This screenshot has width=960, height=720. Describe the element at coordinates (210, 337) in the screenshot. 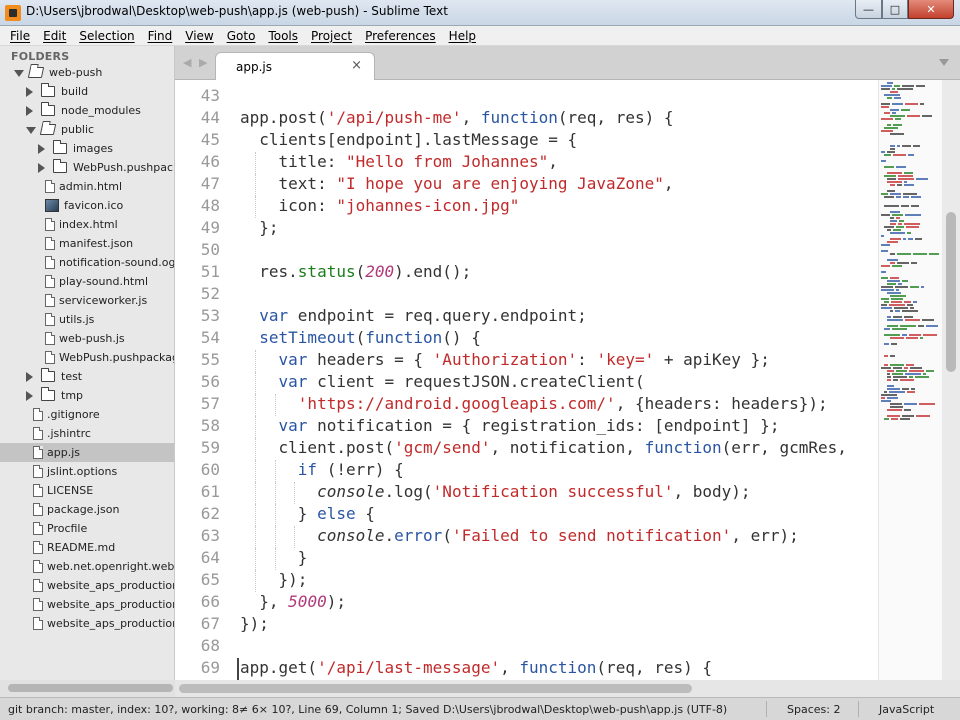

I see `line-number: 54` at that location.